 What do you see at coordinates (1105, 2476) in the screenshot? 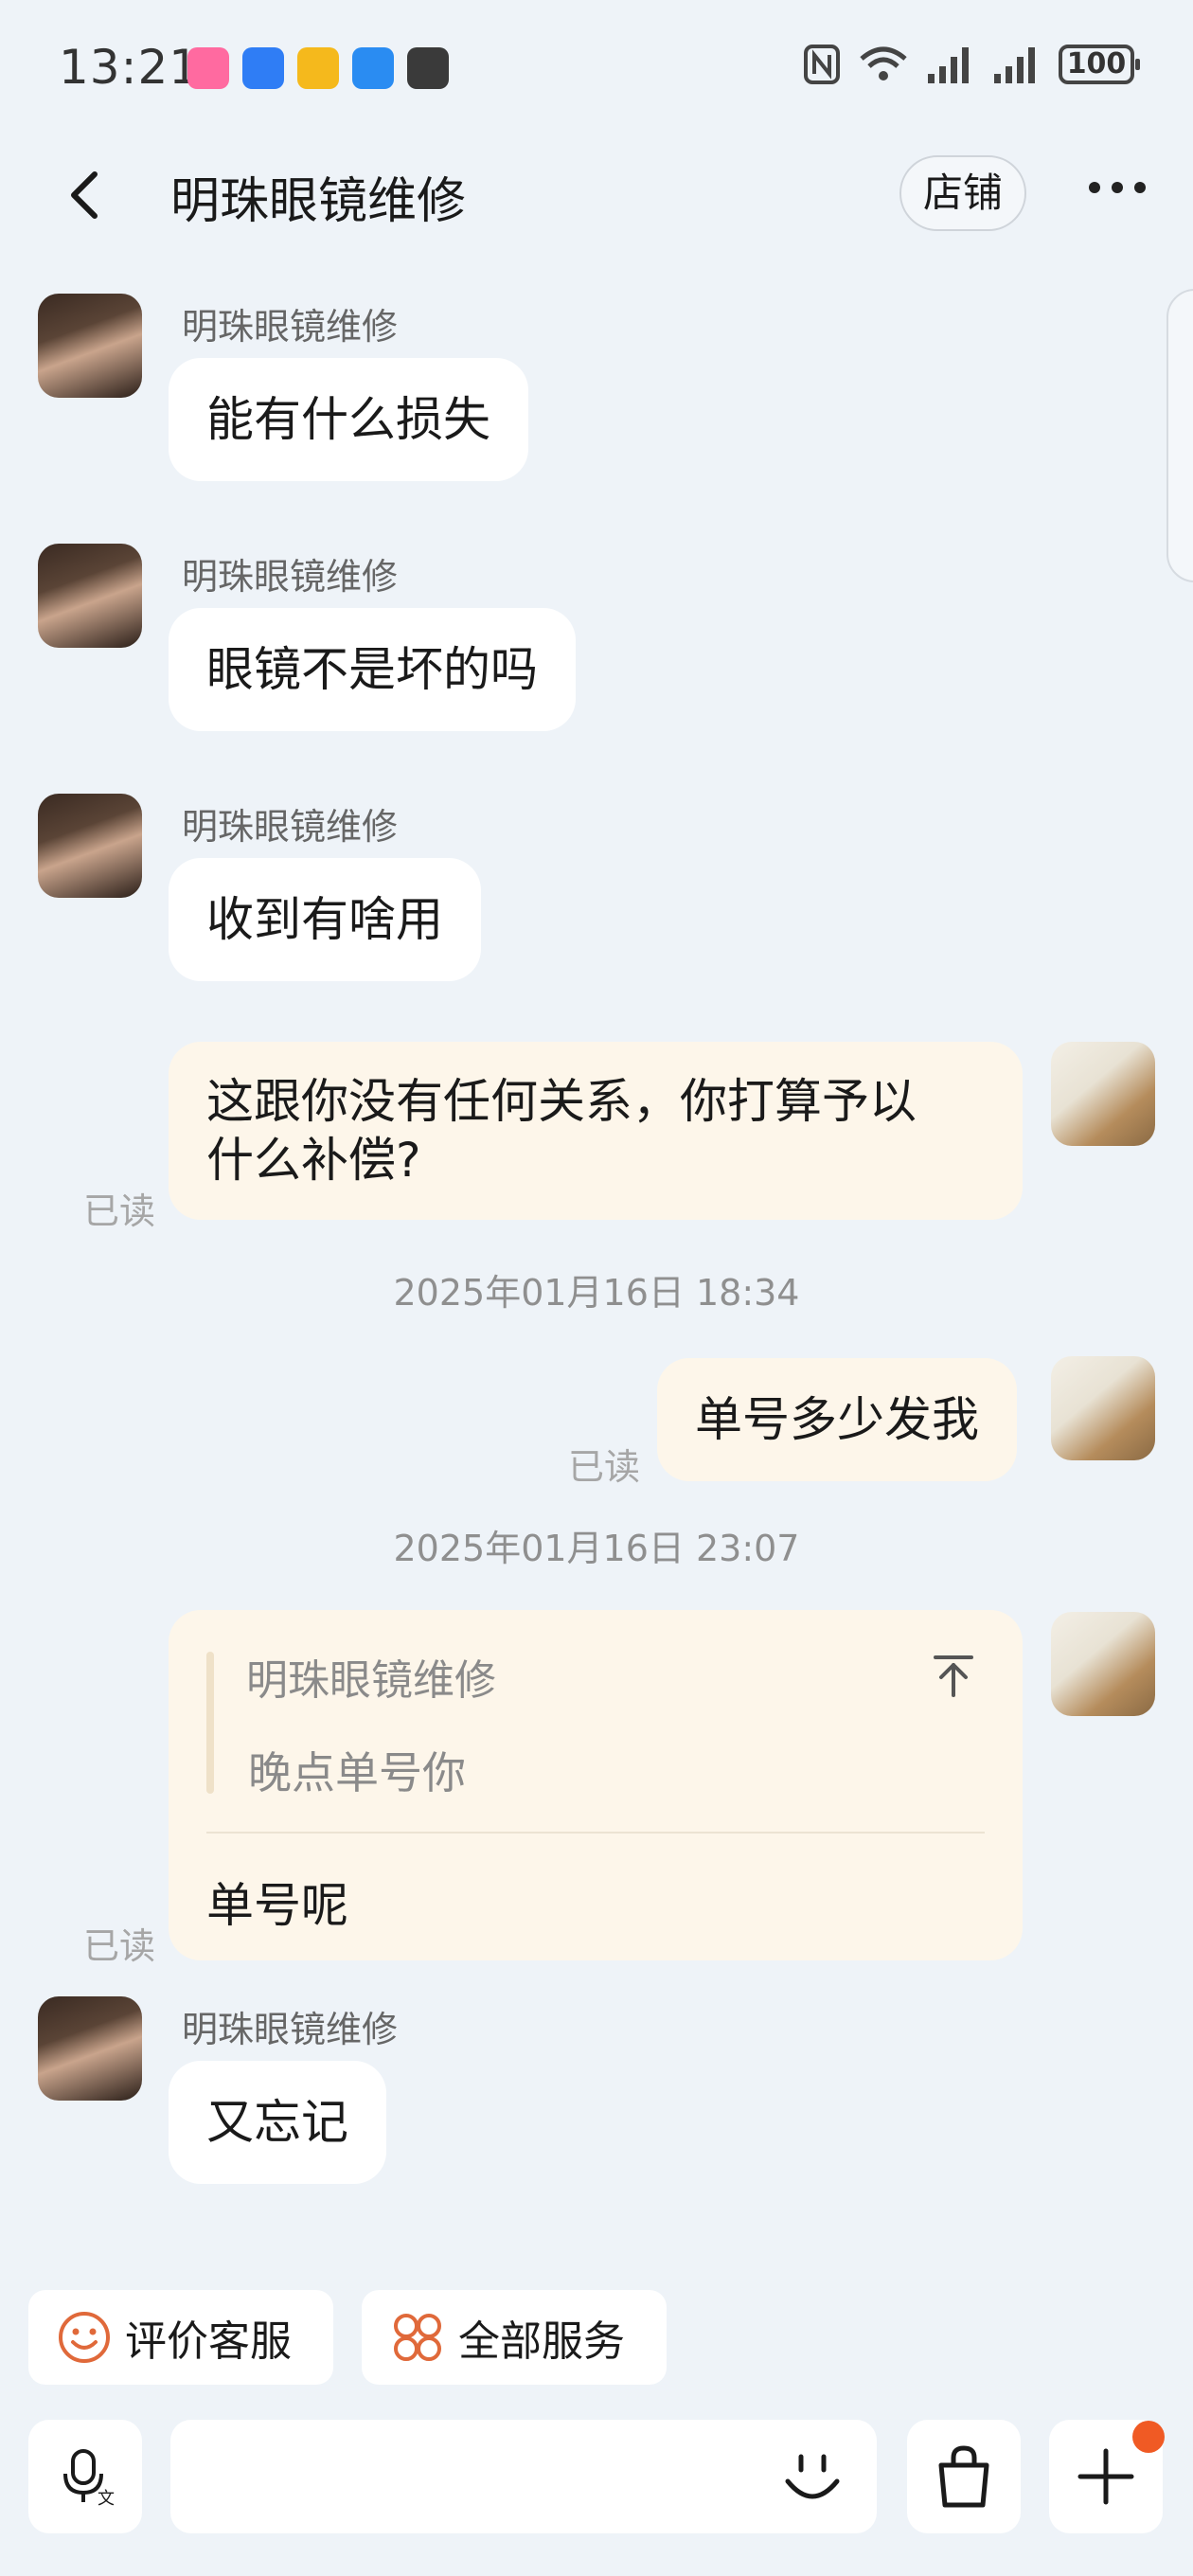
I see `plus-icon` at bounding box center [1105, 2476].